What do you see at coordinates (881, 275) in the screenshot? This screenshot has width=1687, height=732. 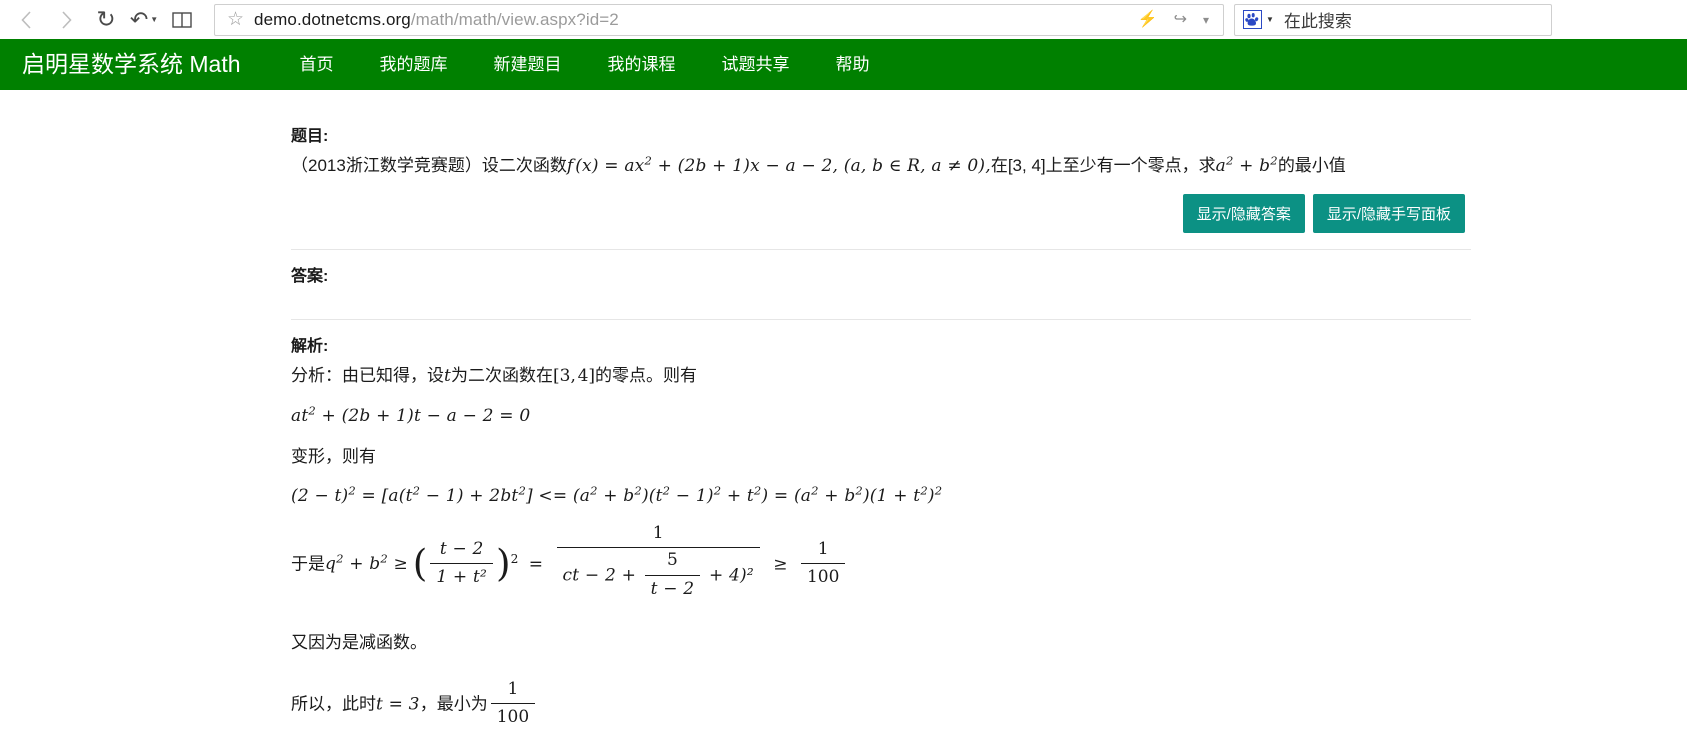 I see `answer-block: 答案:` at bounding box center [881, 275].